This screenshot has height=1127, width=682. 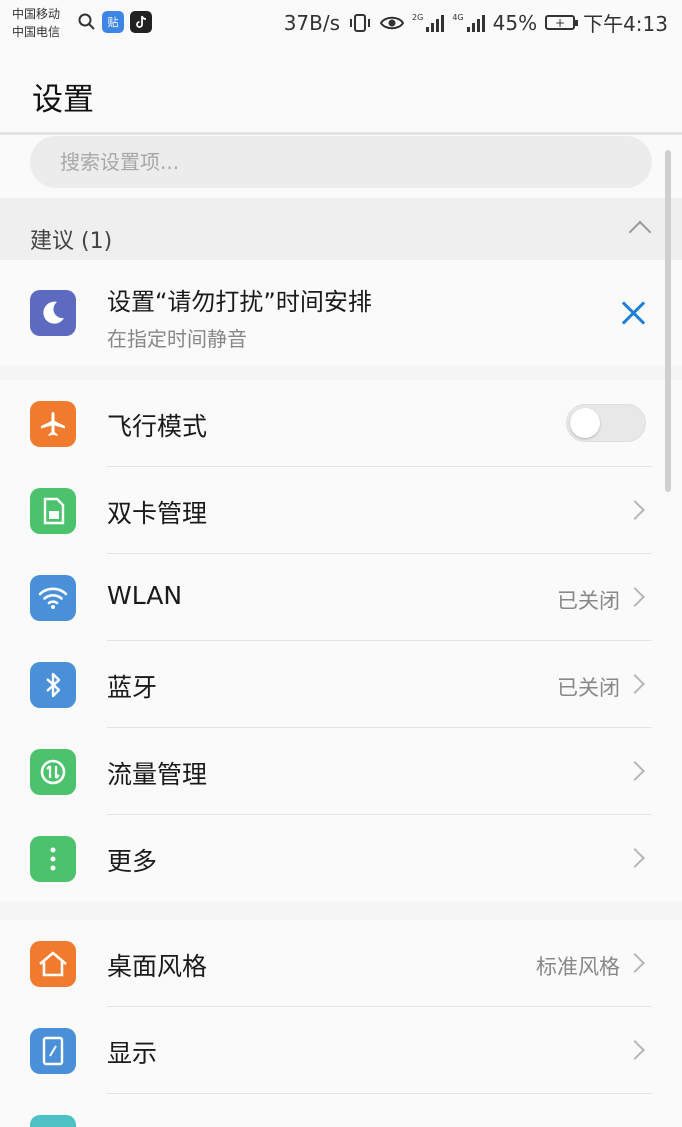 What do you see at coordinates (157, 513) in the screenshot?
I see `row-label: 双卡管理` at bounding box center [157, 513].